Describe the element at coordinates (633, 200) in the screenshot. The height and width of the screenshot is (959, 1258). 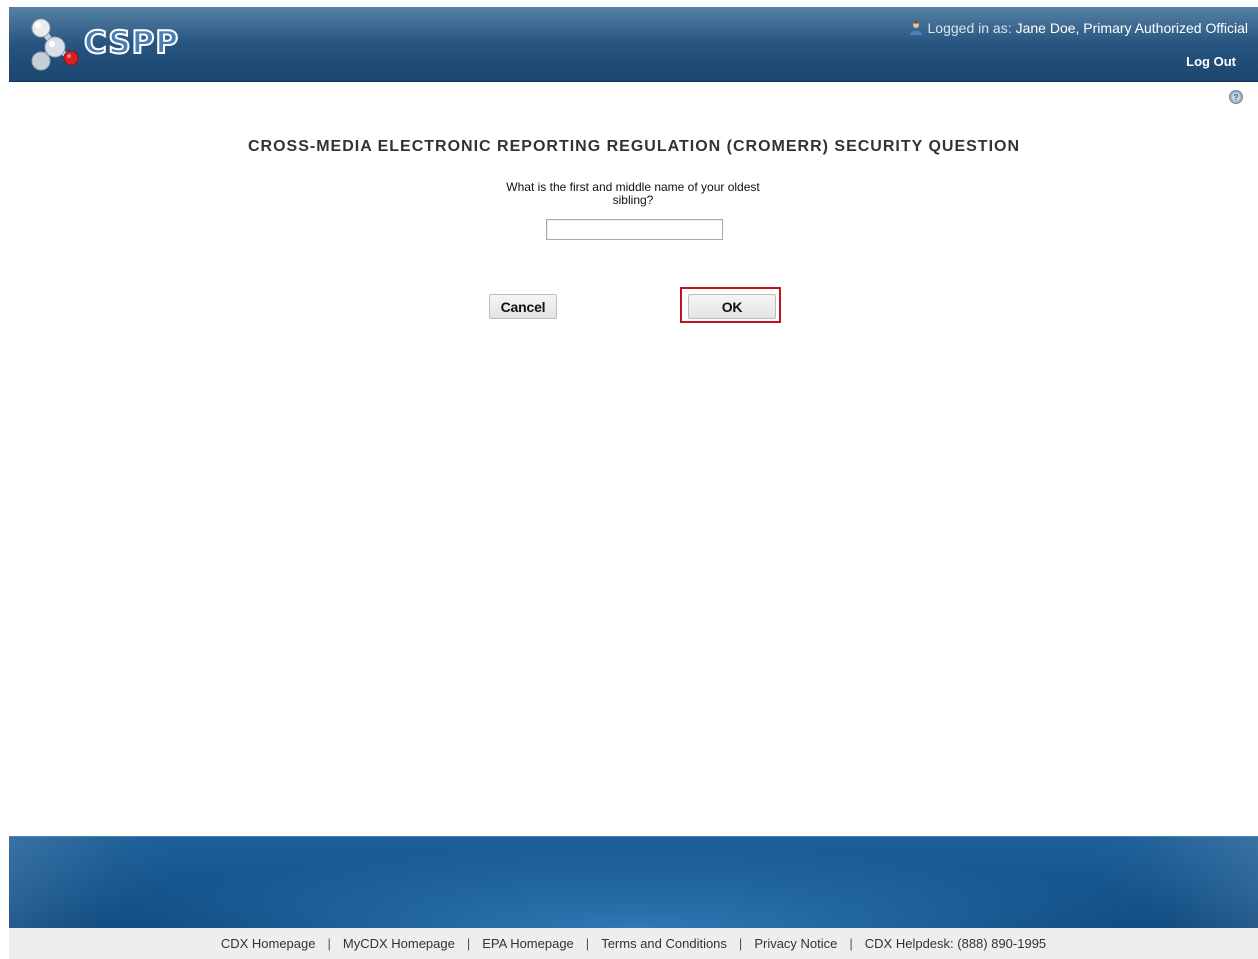
I see `question-line-2: sibling?` at that location.